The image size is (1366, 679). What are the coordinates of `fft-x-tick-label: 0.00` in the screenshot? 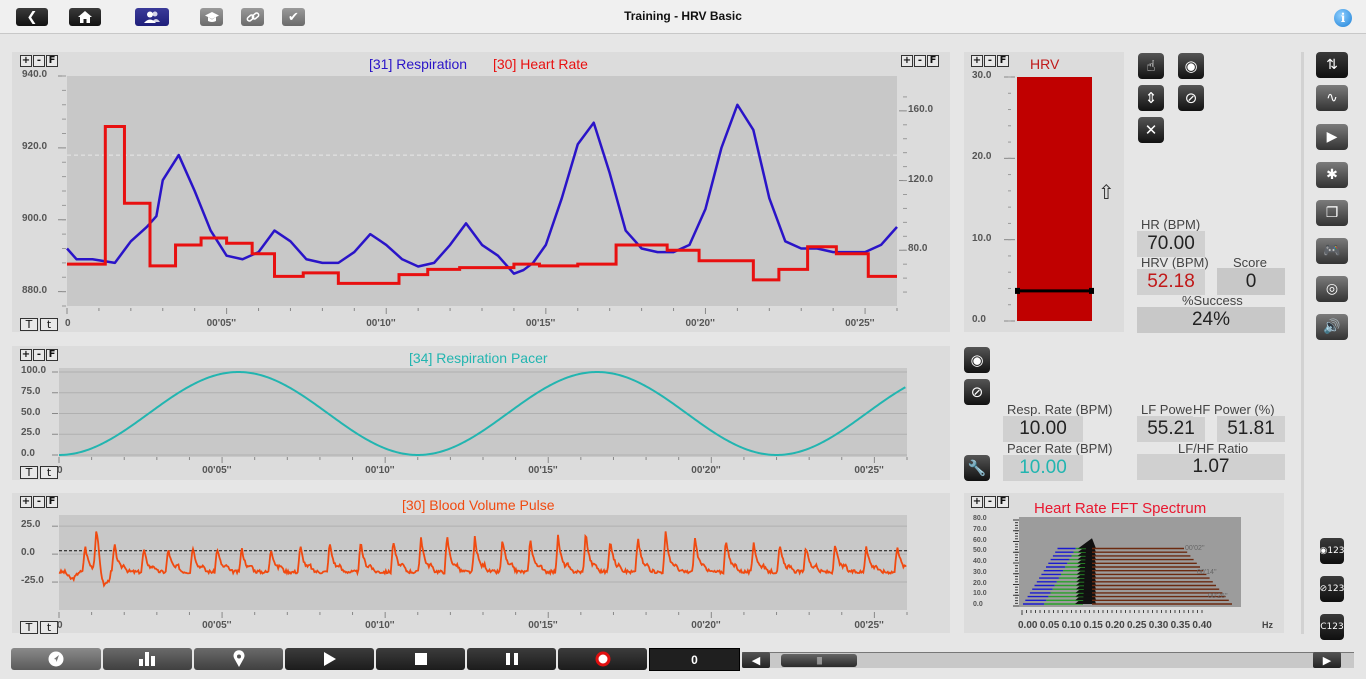 It's located at (1028, 625).